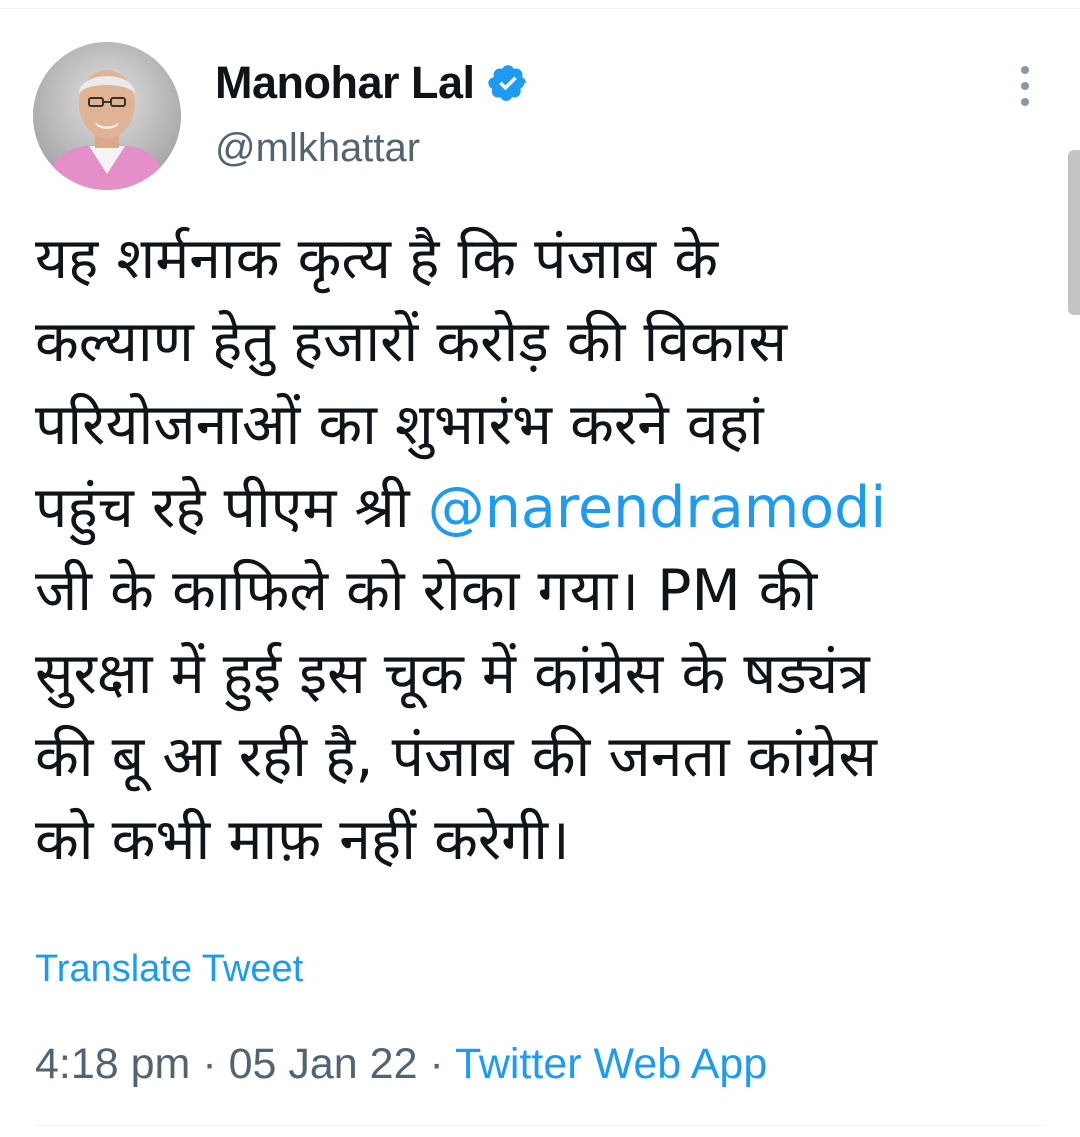  What do you see at coordinates (107, 116) in the screenshot?
I see `avatar` at bounding box center [107, 116].